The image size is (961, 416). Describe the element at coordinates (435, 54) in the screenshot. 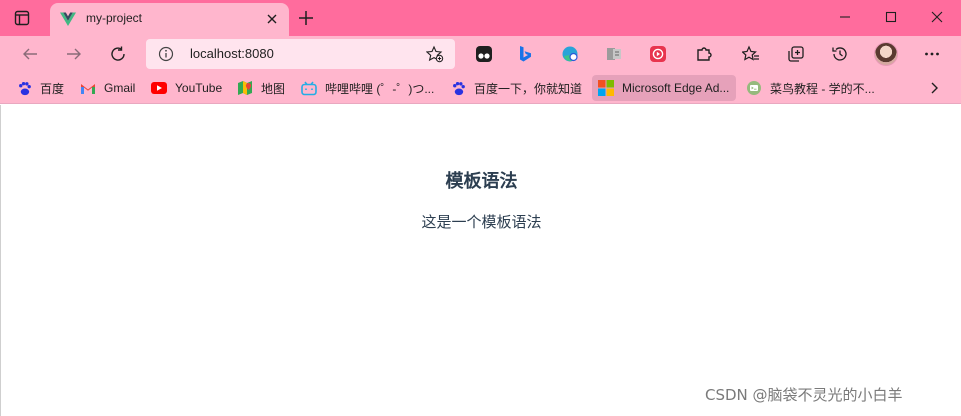

I see `add-favorite-icon` at that location.